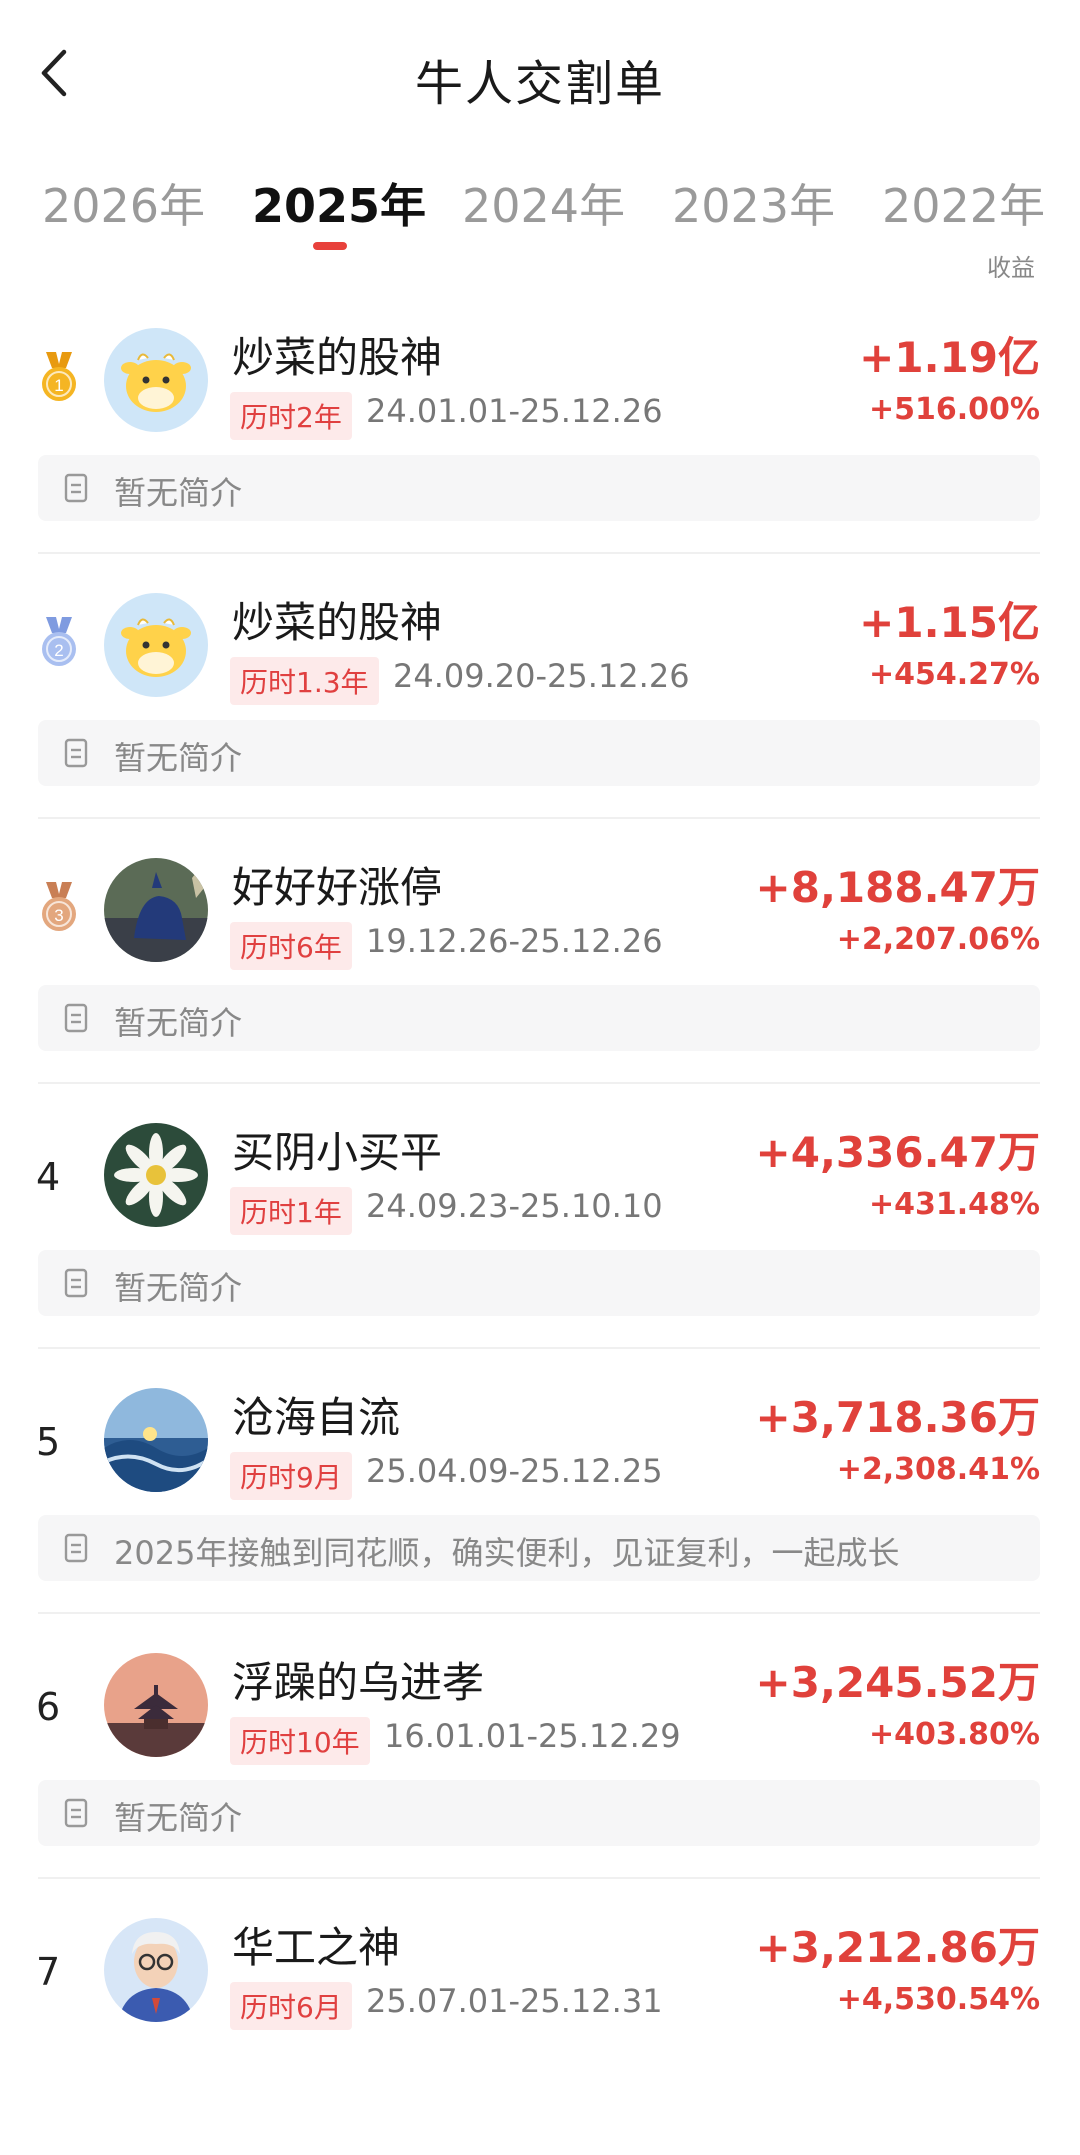  What do you see at coordinates (48, 1972) in the screenshot?
I see `rank-number: 7` at bounding box center [48, 1972].